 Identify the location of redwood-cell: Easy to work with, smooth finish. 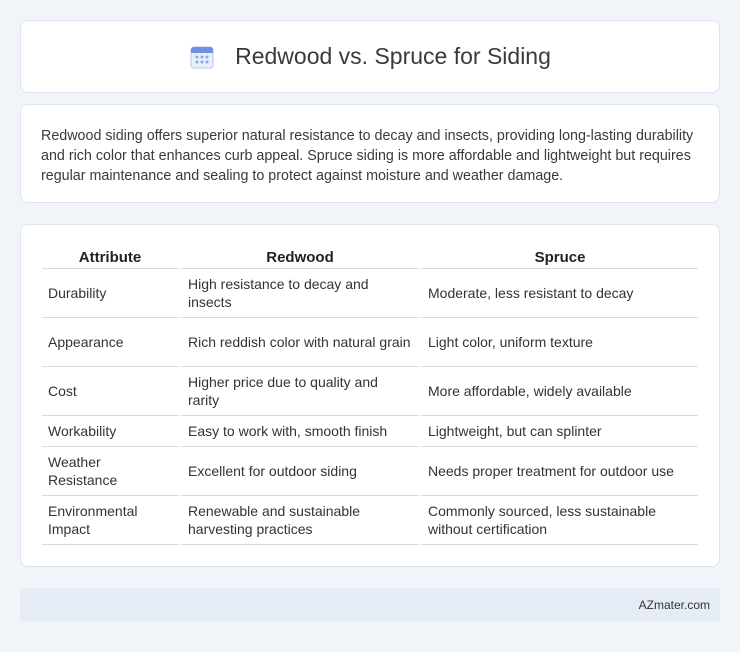
(298, 431).